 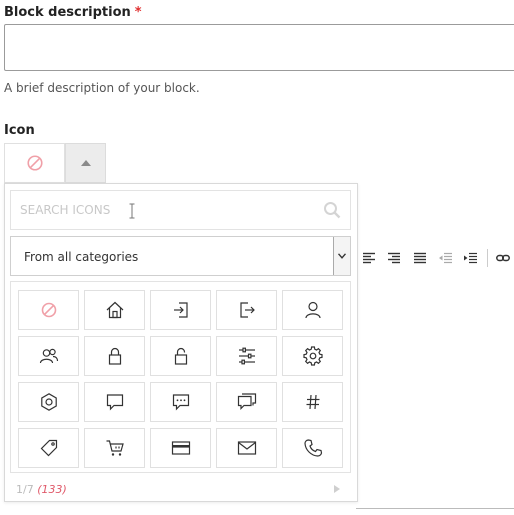 What do you see at coordinates (52, 489) in the screenshot?
I see `icon-total-count: (133)` at bounding box center [52, 489].